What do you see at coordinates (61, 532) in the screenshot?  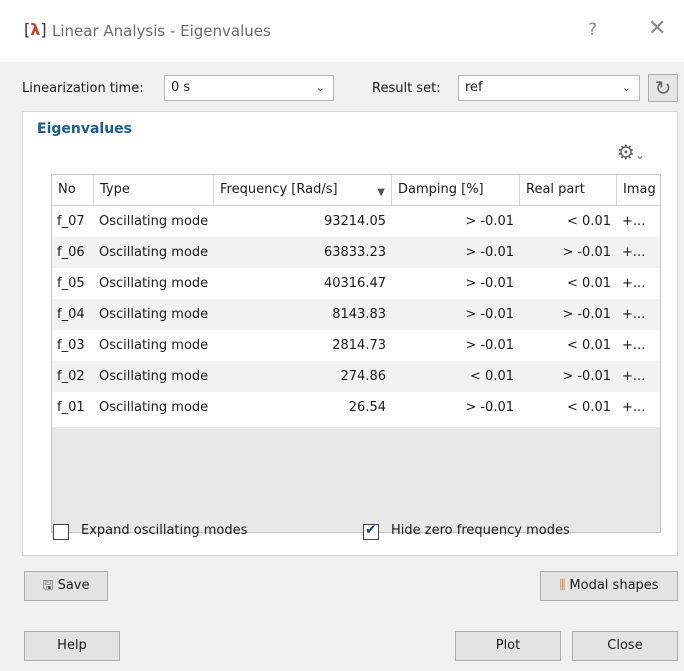 I see `expand-oscillating-modes-checkbox` at bounding box center [61, 532].